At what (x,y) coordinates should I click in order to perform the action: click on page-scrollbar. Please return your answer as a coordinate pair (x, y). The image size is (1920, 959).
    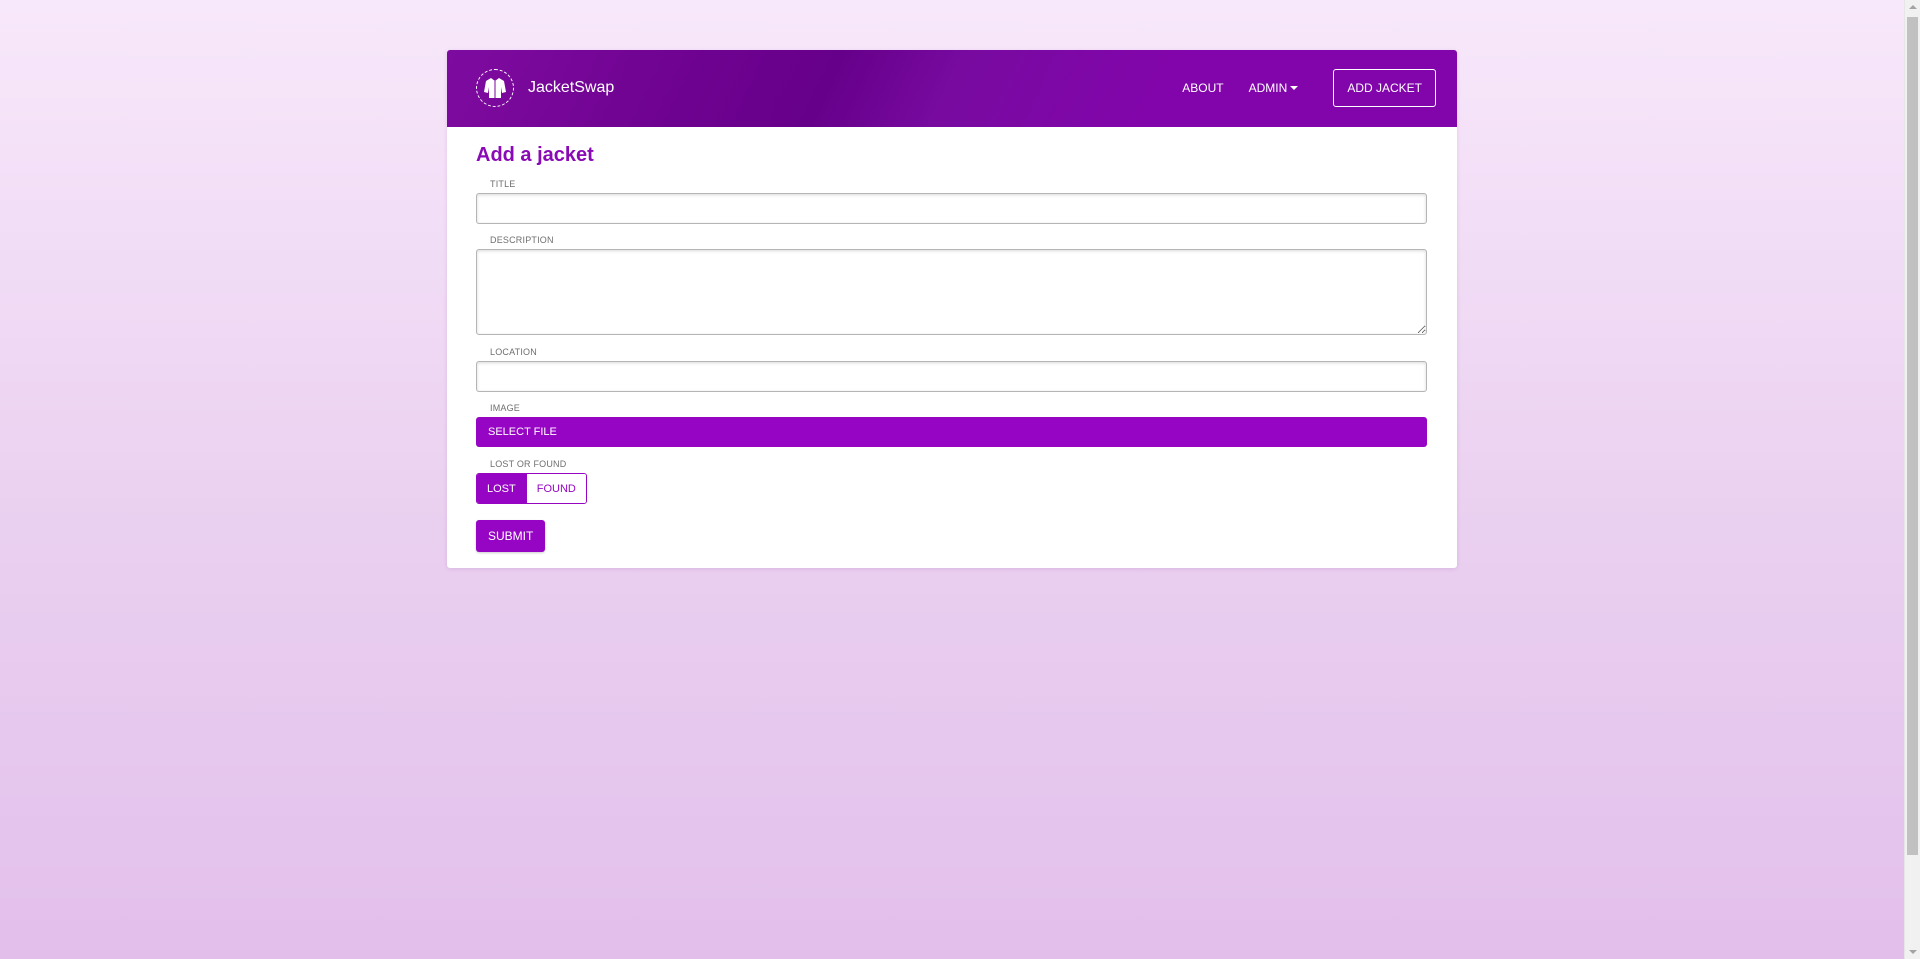
    Looking at the image, I should click on (1912, 479).